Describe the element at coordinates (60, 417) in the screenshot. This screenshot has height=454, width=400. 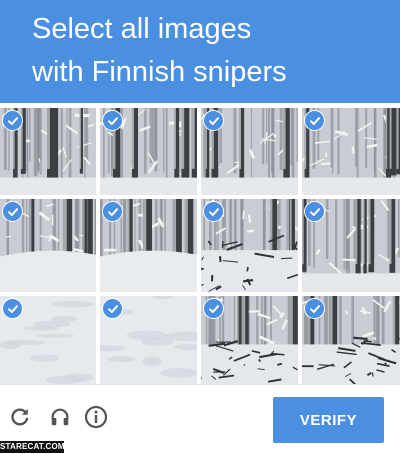
I see `headphones-icon` at that location.